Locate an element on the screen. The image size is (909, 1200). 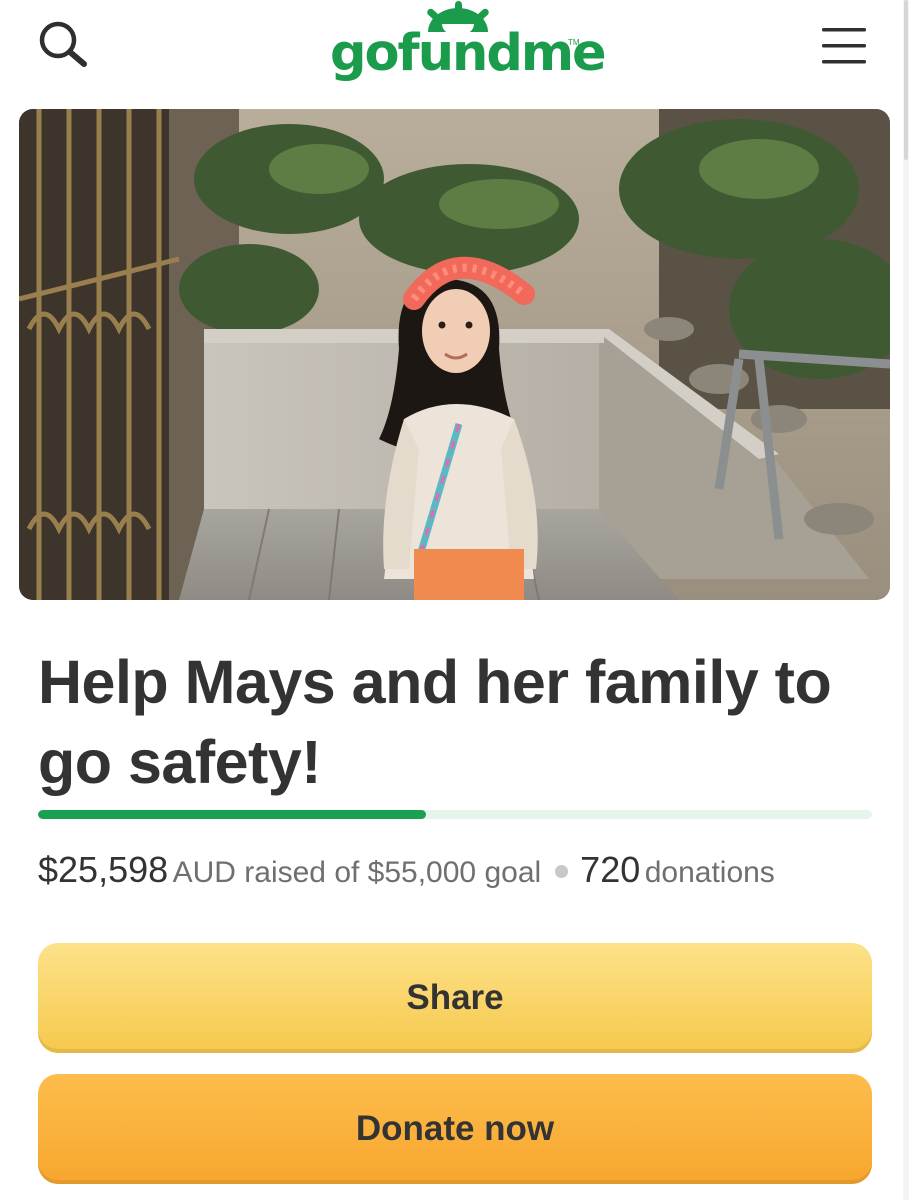
top-header: gofundme TM is located at coordinates (454, 50).